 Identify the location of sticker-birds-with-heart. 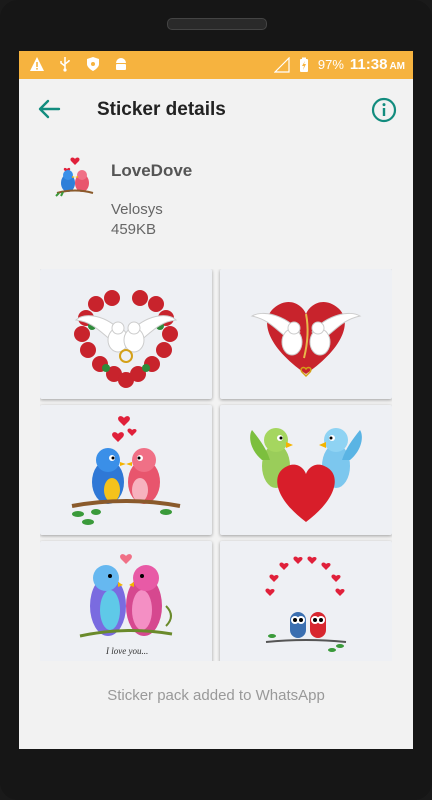
(306, 475).